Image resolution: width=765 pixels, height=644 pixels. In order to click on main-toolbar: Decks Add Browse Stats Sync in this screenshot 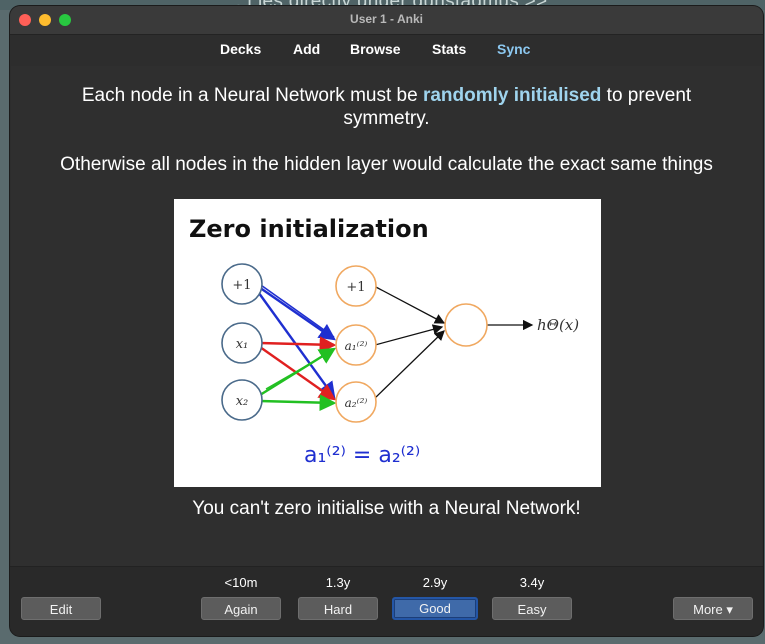, I will do `click(386, 50)`.